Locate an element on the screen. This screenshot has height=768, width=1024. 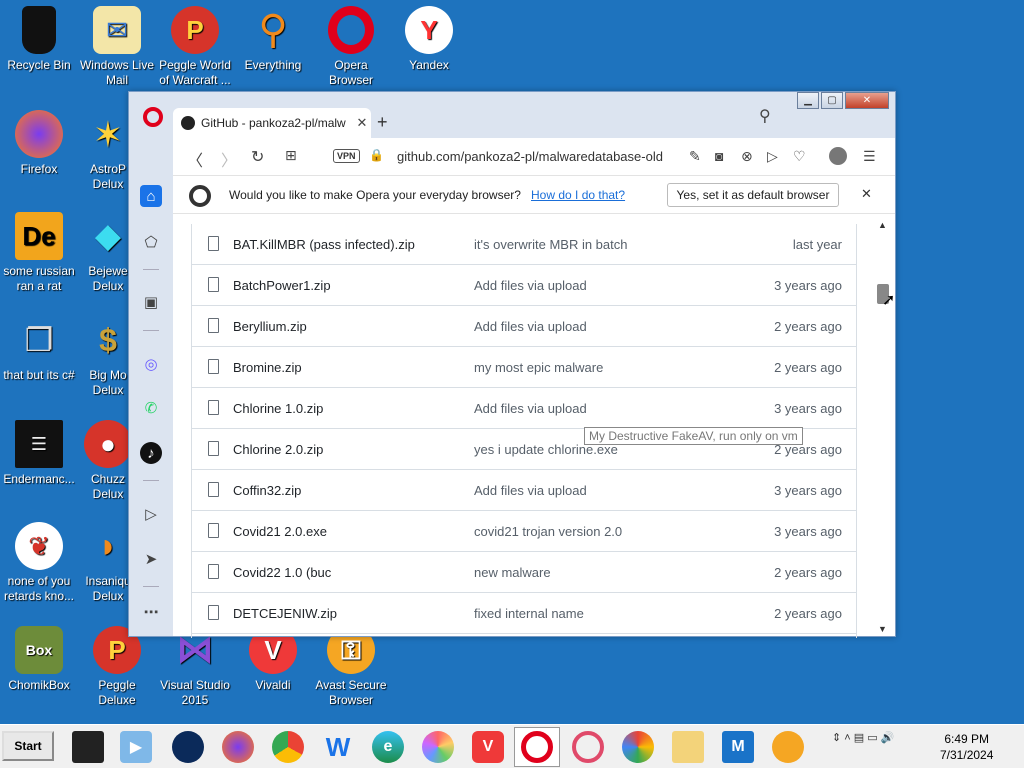
file-name: Chlorine 1.0.zip is located at coordinates (278, 408).